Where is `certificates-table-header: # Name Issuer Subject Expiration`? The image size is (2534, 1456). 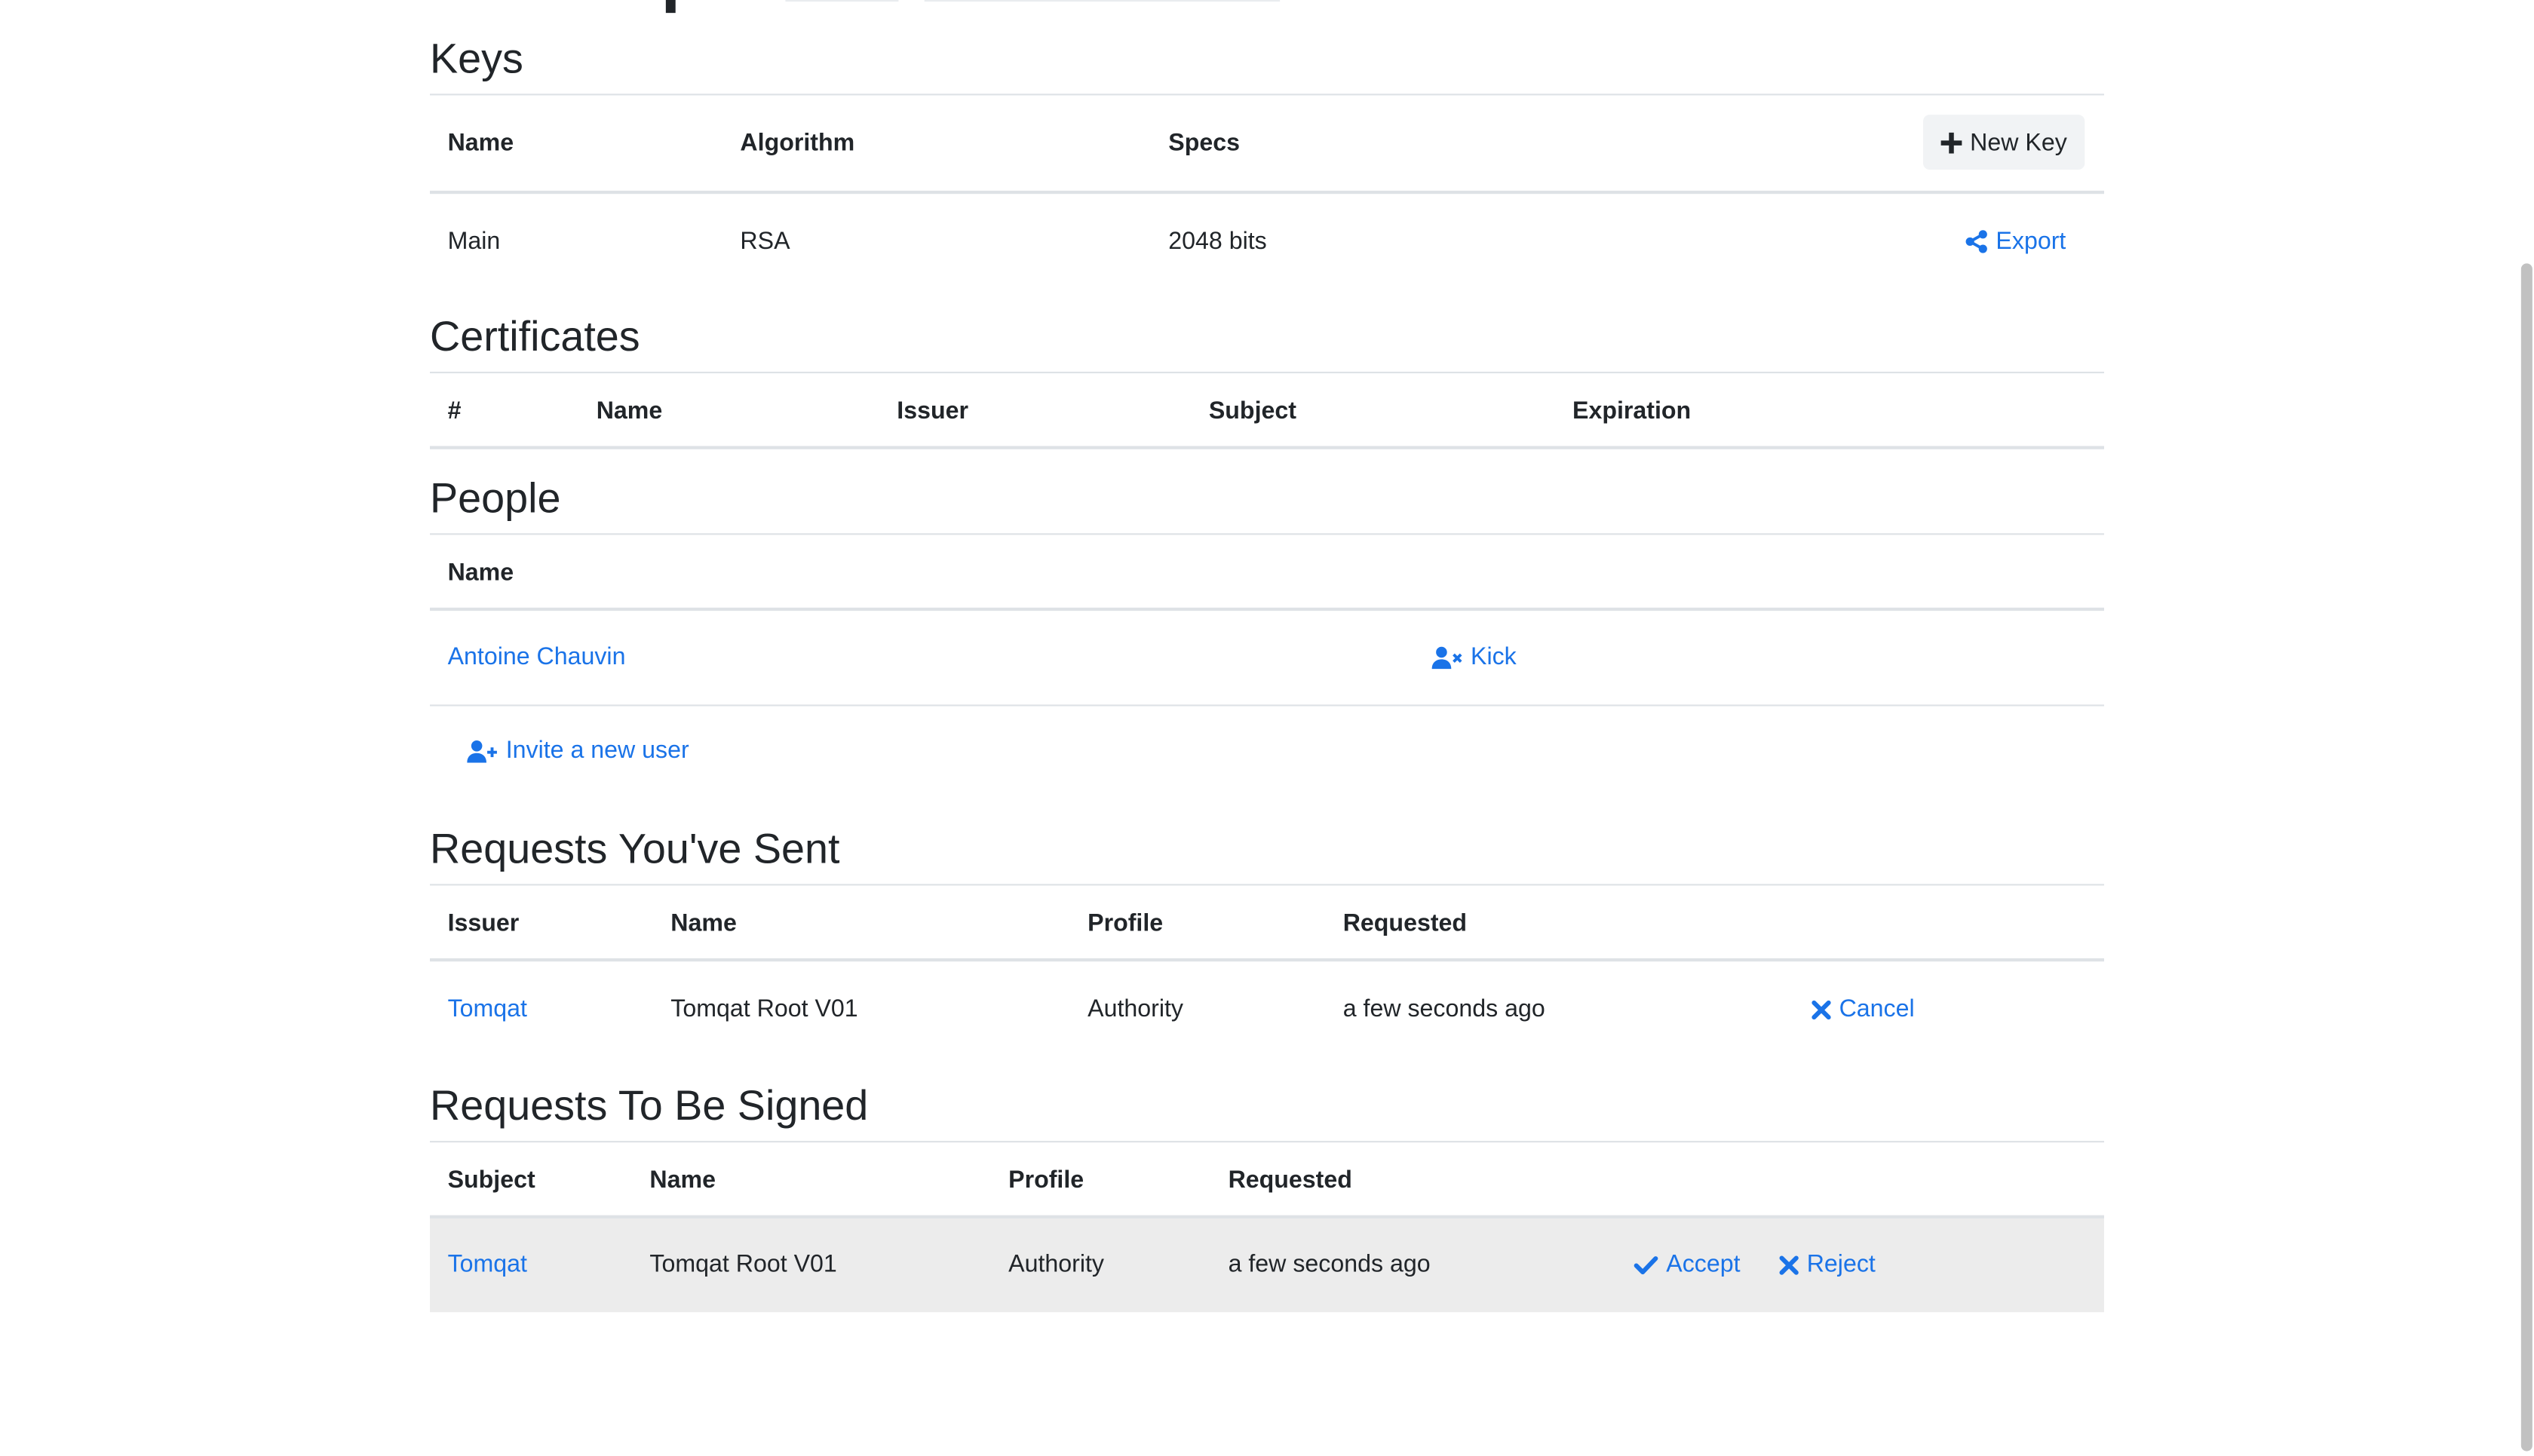 certificates-table-header: # Name Issuer Subject Expiration is located at coordinates (1267, 410).